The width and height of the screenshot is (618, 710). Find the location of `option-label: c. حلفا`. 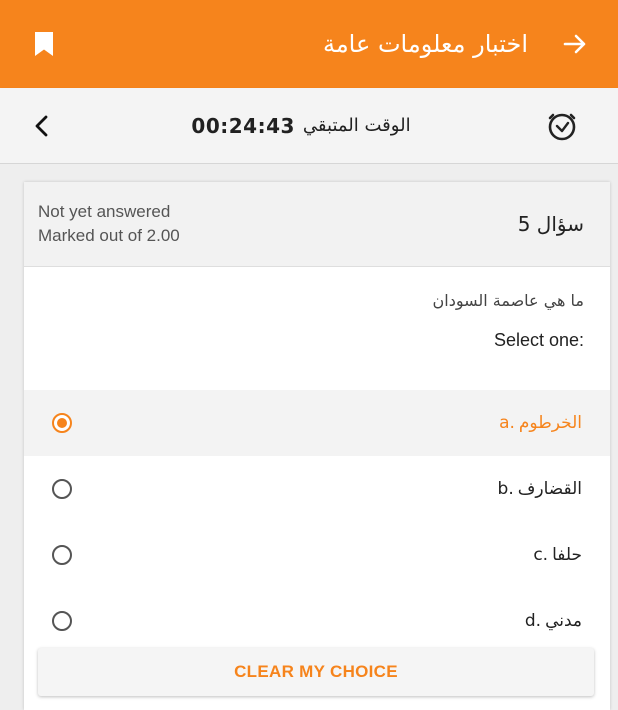

option-label: c. حلفا is located at coordinates (557, 555).